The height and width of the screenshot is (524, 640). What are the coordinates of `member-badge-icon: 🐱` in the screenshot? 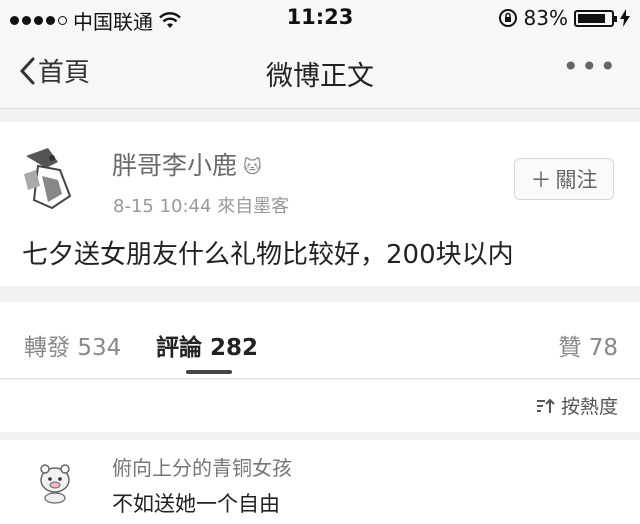 It's located at (252, 167).